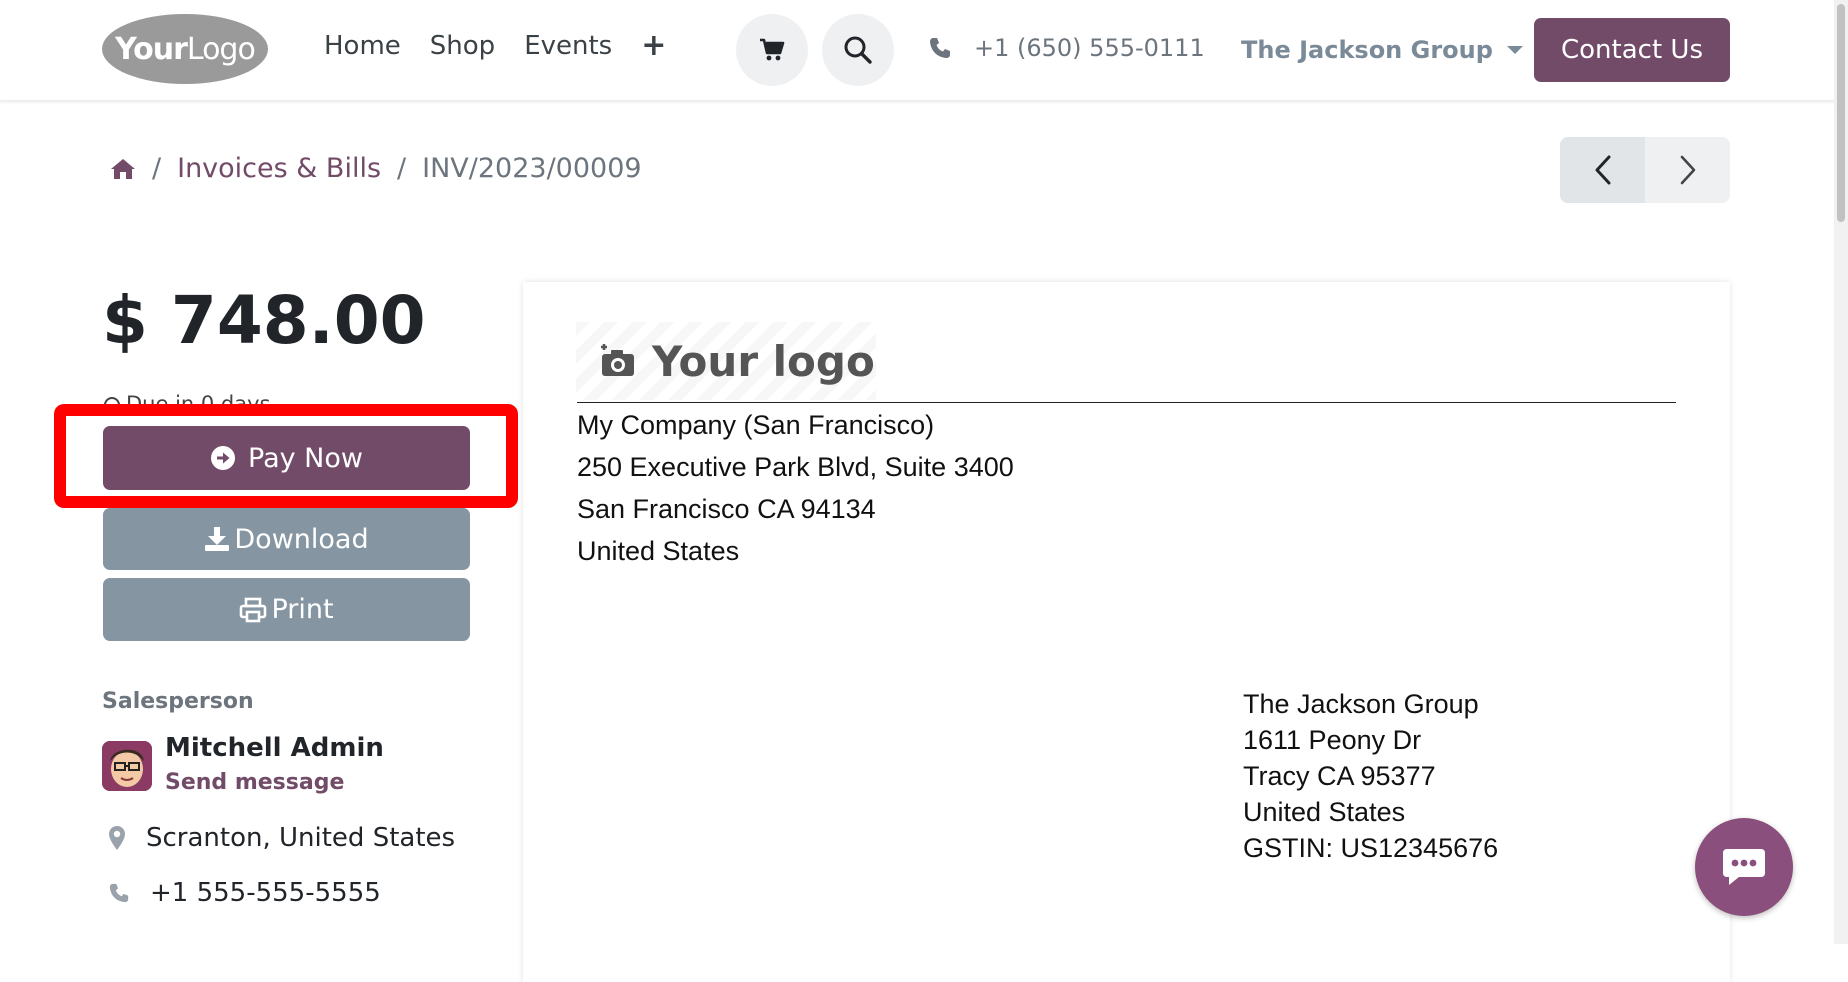 This screenshot has width=1848, height=982. I want to click on company-line: My Company (San Francisco), so click(756, 425).